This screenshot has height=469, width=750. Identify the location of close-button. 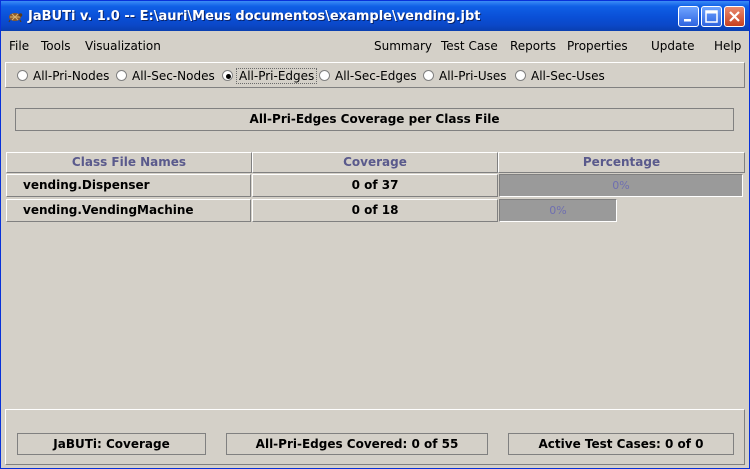
(734, 16).